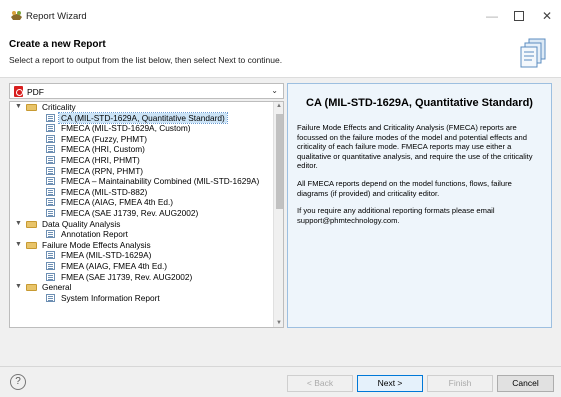  I want to click on maximize-icon, so click(519, 16).